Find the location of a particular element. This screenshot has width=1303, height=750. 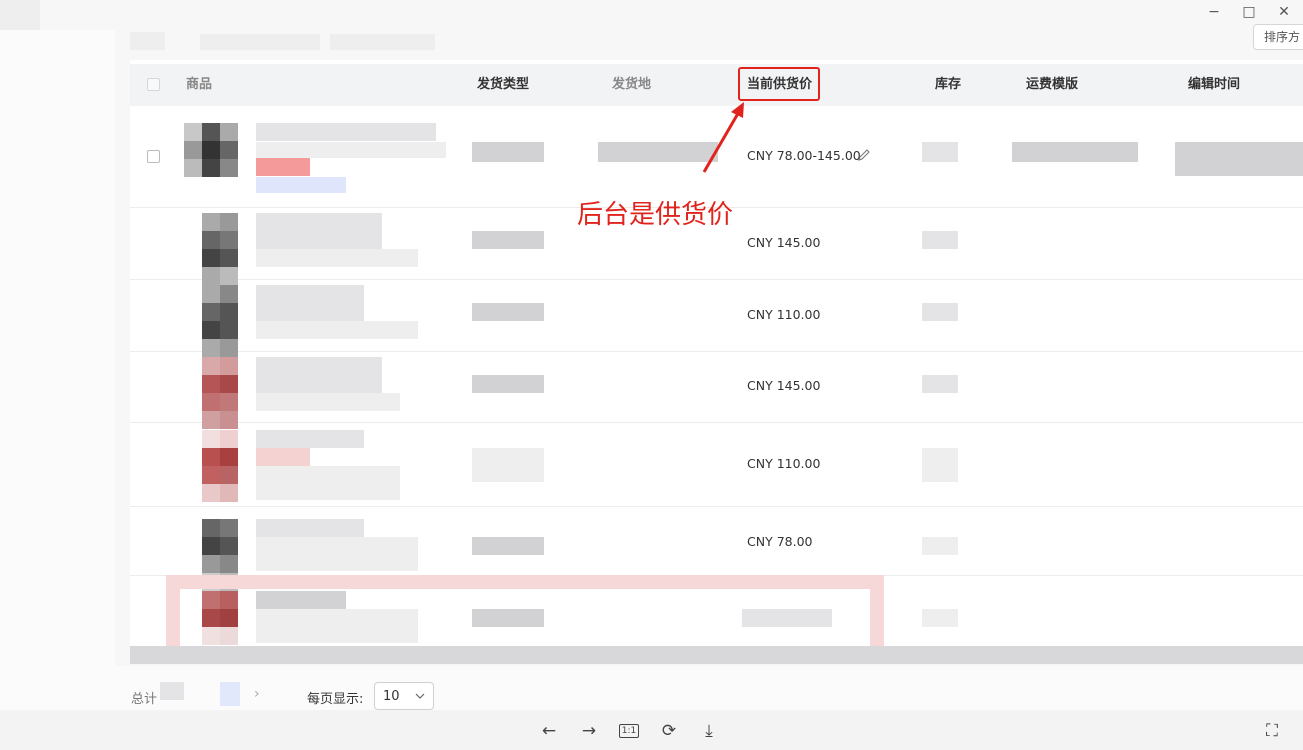

blurred-total-count is located at coordinates (172, 691).